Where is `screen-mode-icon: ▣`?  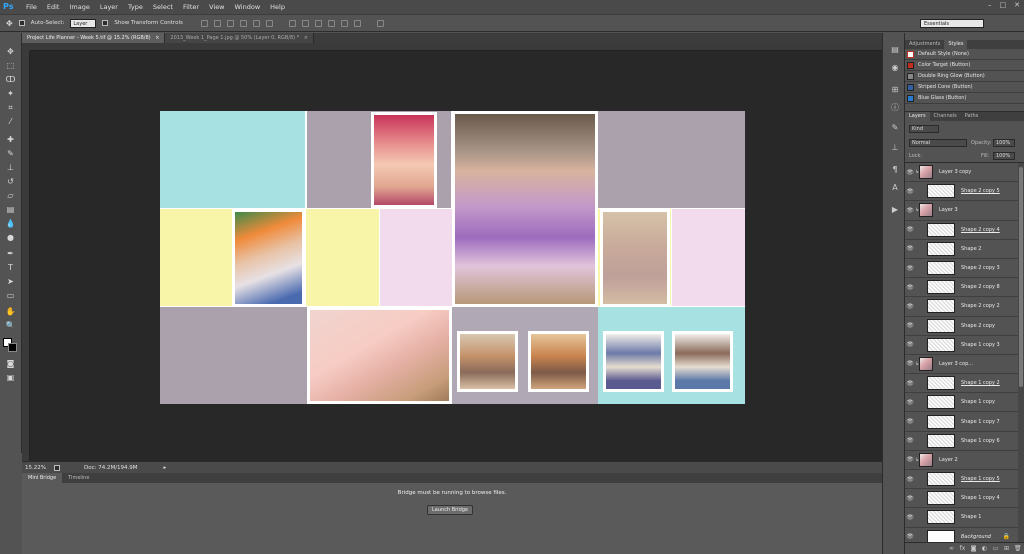
screen-mode-icon: ▣ is located at coordinates (10, 378).